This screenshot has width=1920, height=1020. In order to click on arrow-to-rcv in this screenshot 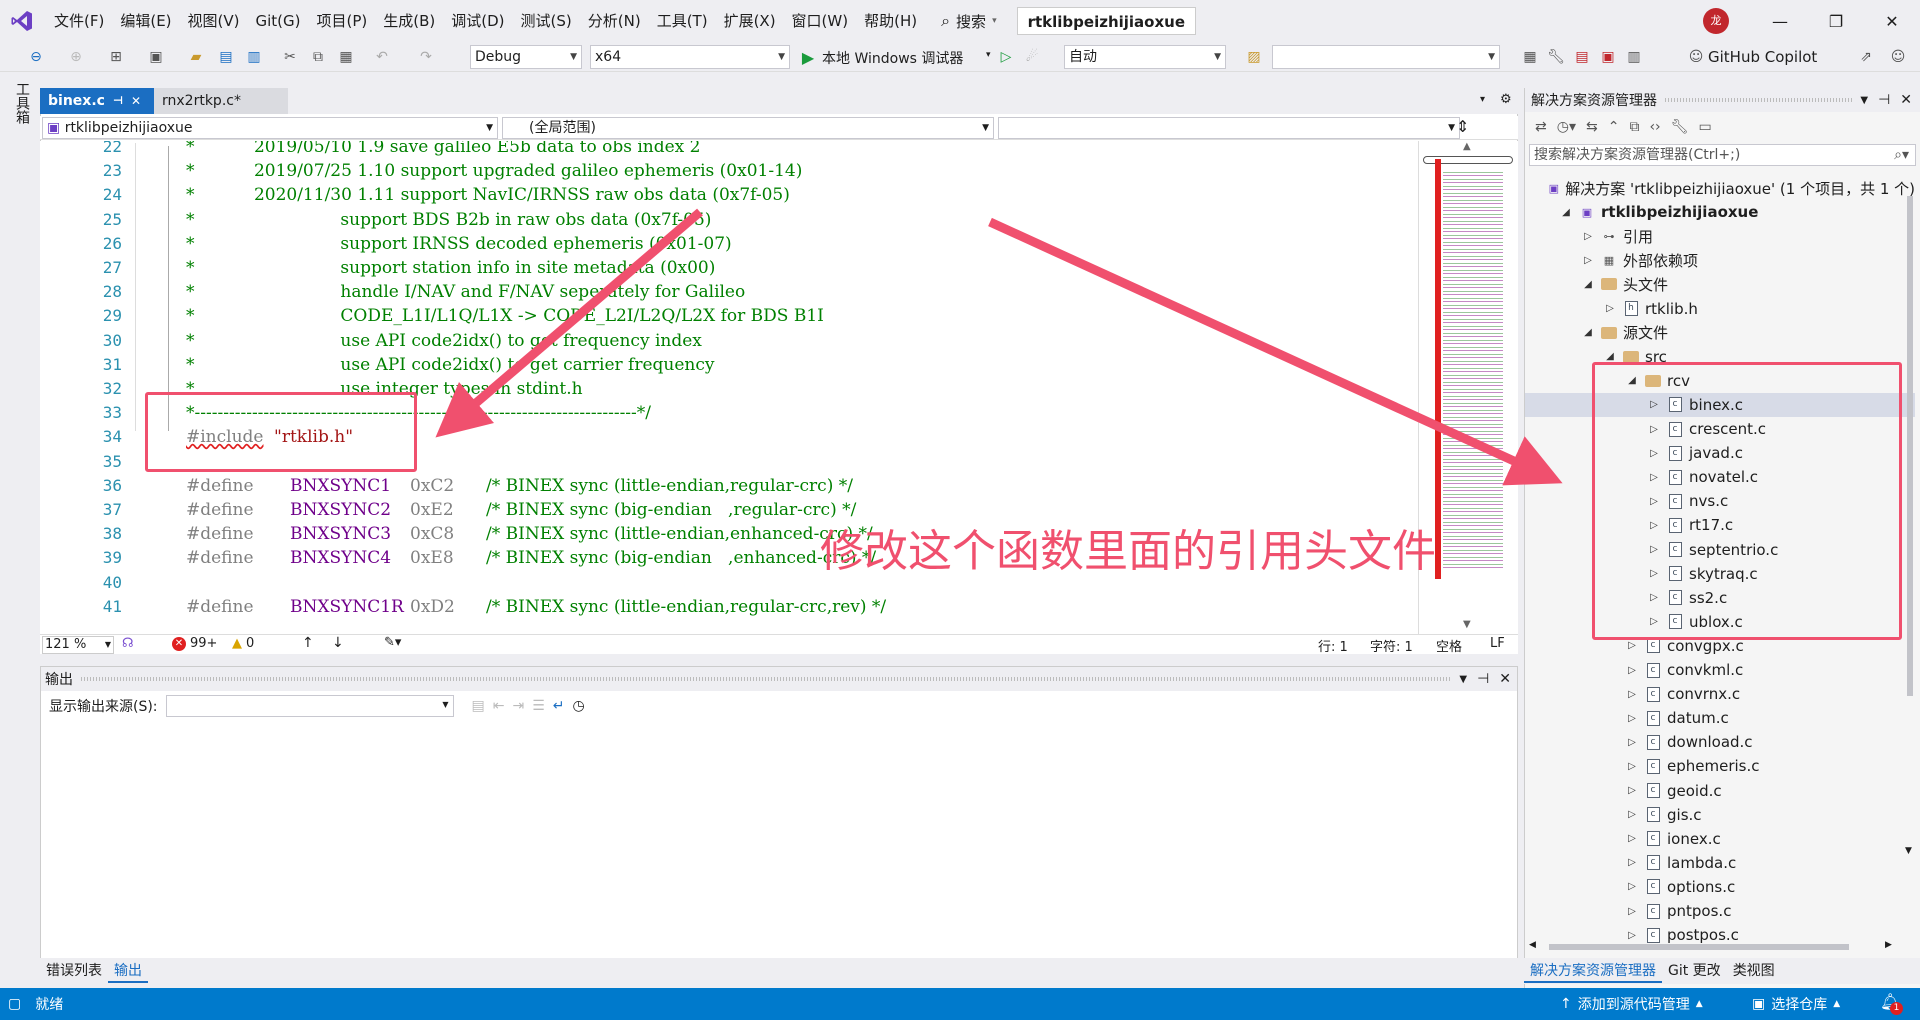, I will do `click(1275, 351)`.